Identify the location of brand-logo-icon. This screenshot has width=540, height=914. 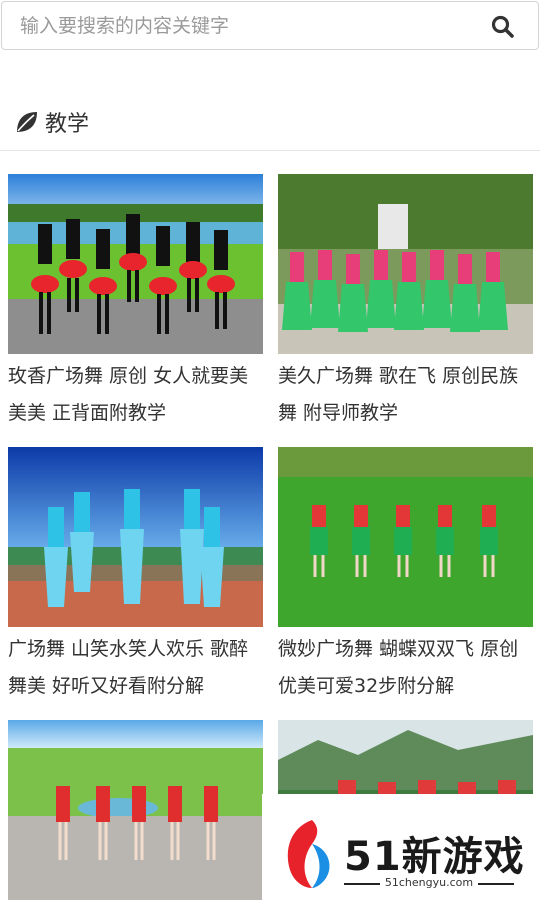
(308, 854).